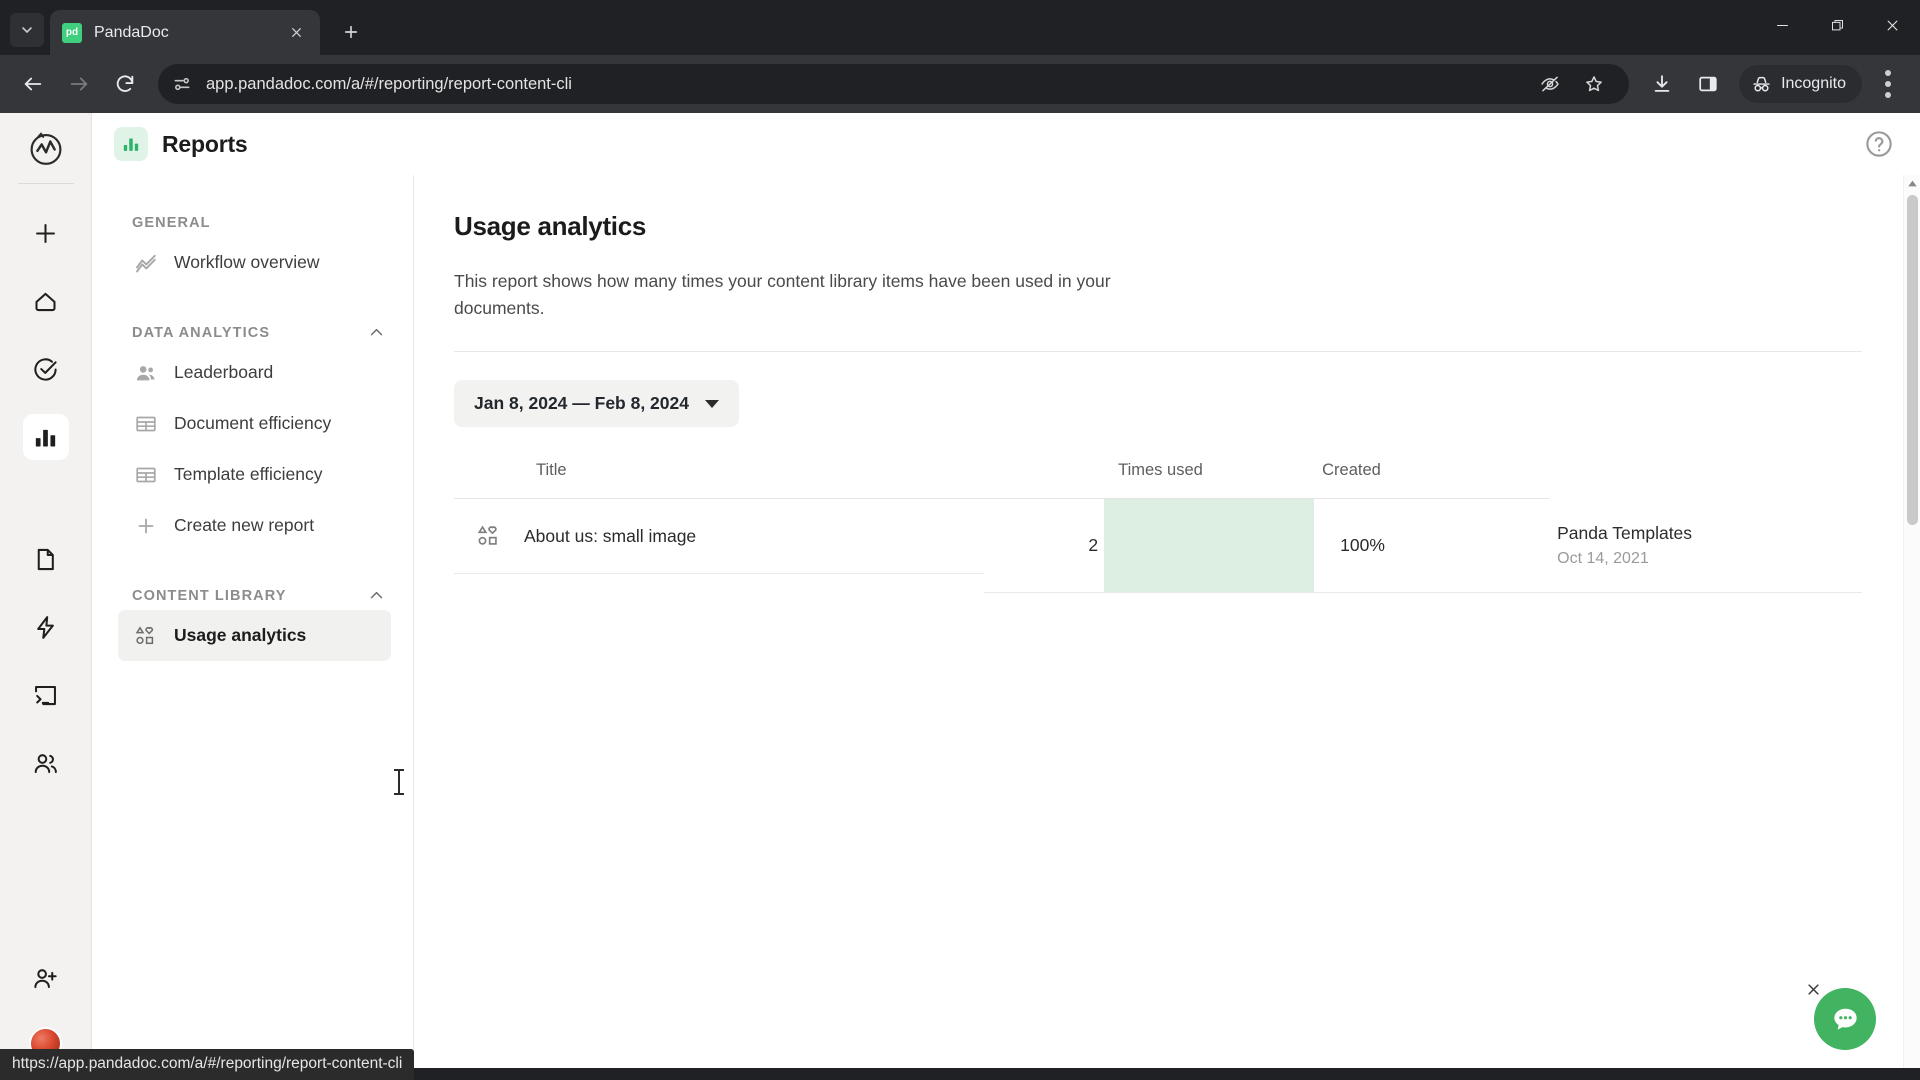 The width and height of the screenshot is (1920, 1080). Describe the element at coordinates (719, 480) in the screenshot. I see `column-header-title: Title` at that location.